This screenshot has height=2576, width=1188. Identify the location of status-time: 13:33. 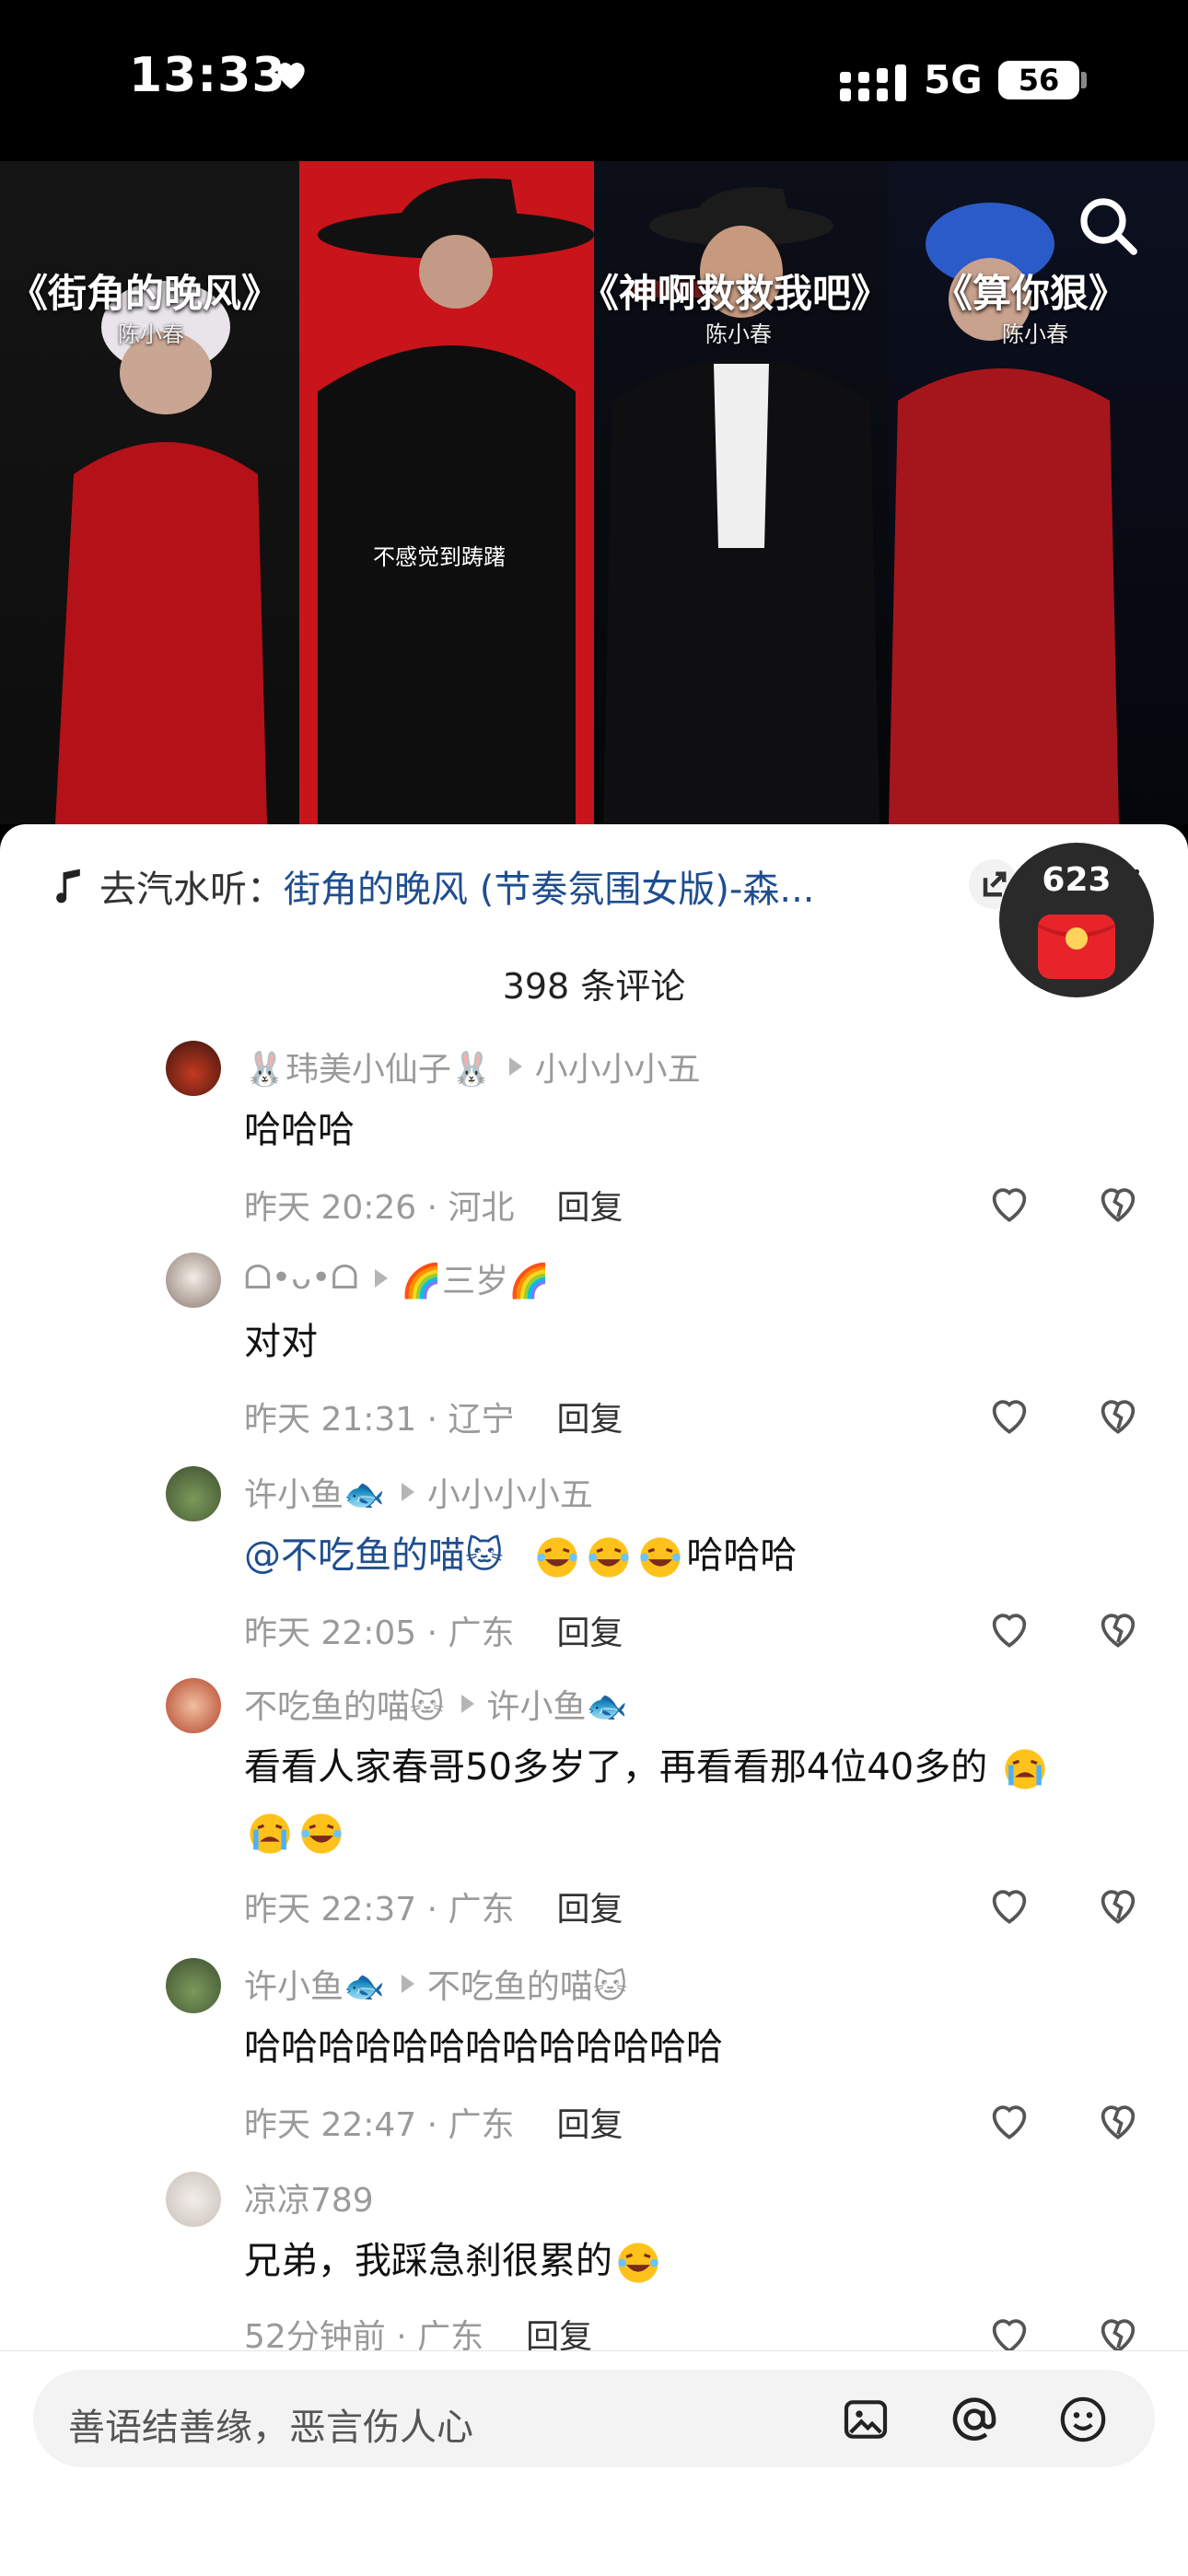
(207, 75).